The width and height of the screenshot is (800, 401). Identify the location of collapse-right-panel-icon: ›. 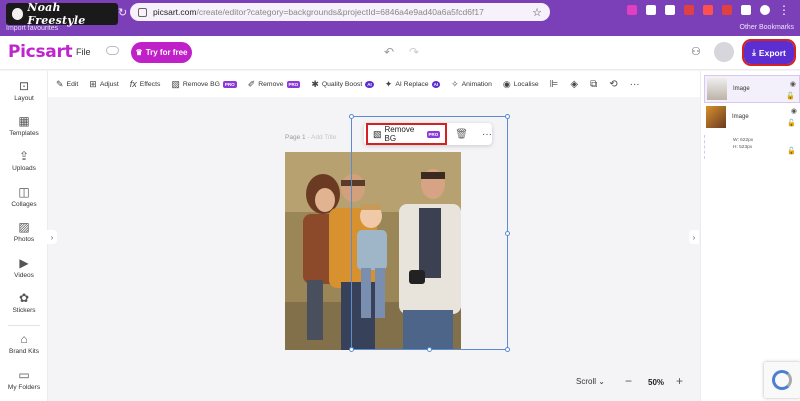
(694, 237).